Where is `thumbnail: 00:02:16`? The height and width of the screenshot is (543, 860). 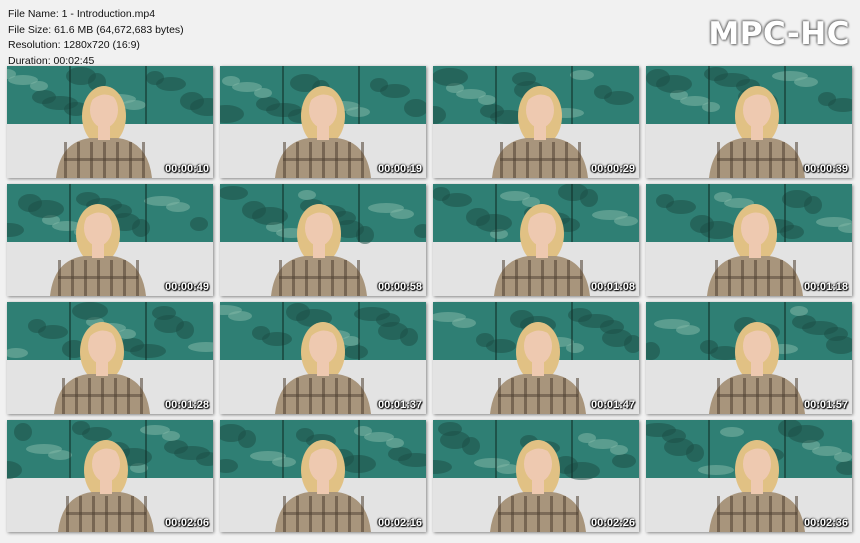
thumbnail: 00:02:16 is located at coordinates (323, 476).